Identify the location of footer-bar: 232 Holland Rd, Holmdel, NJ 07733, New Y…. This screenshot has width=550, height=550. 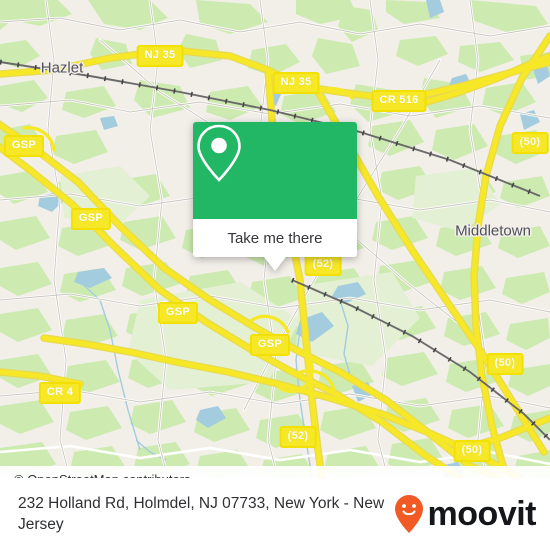
(275, 514).